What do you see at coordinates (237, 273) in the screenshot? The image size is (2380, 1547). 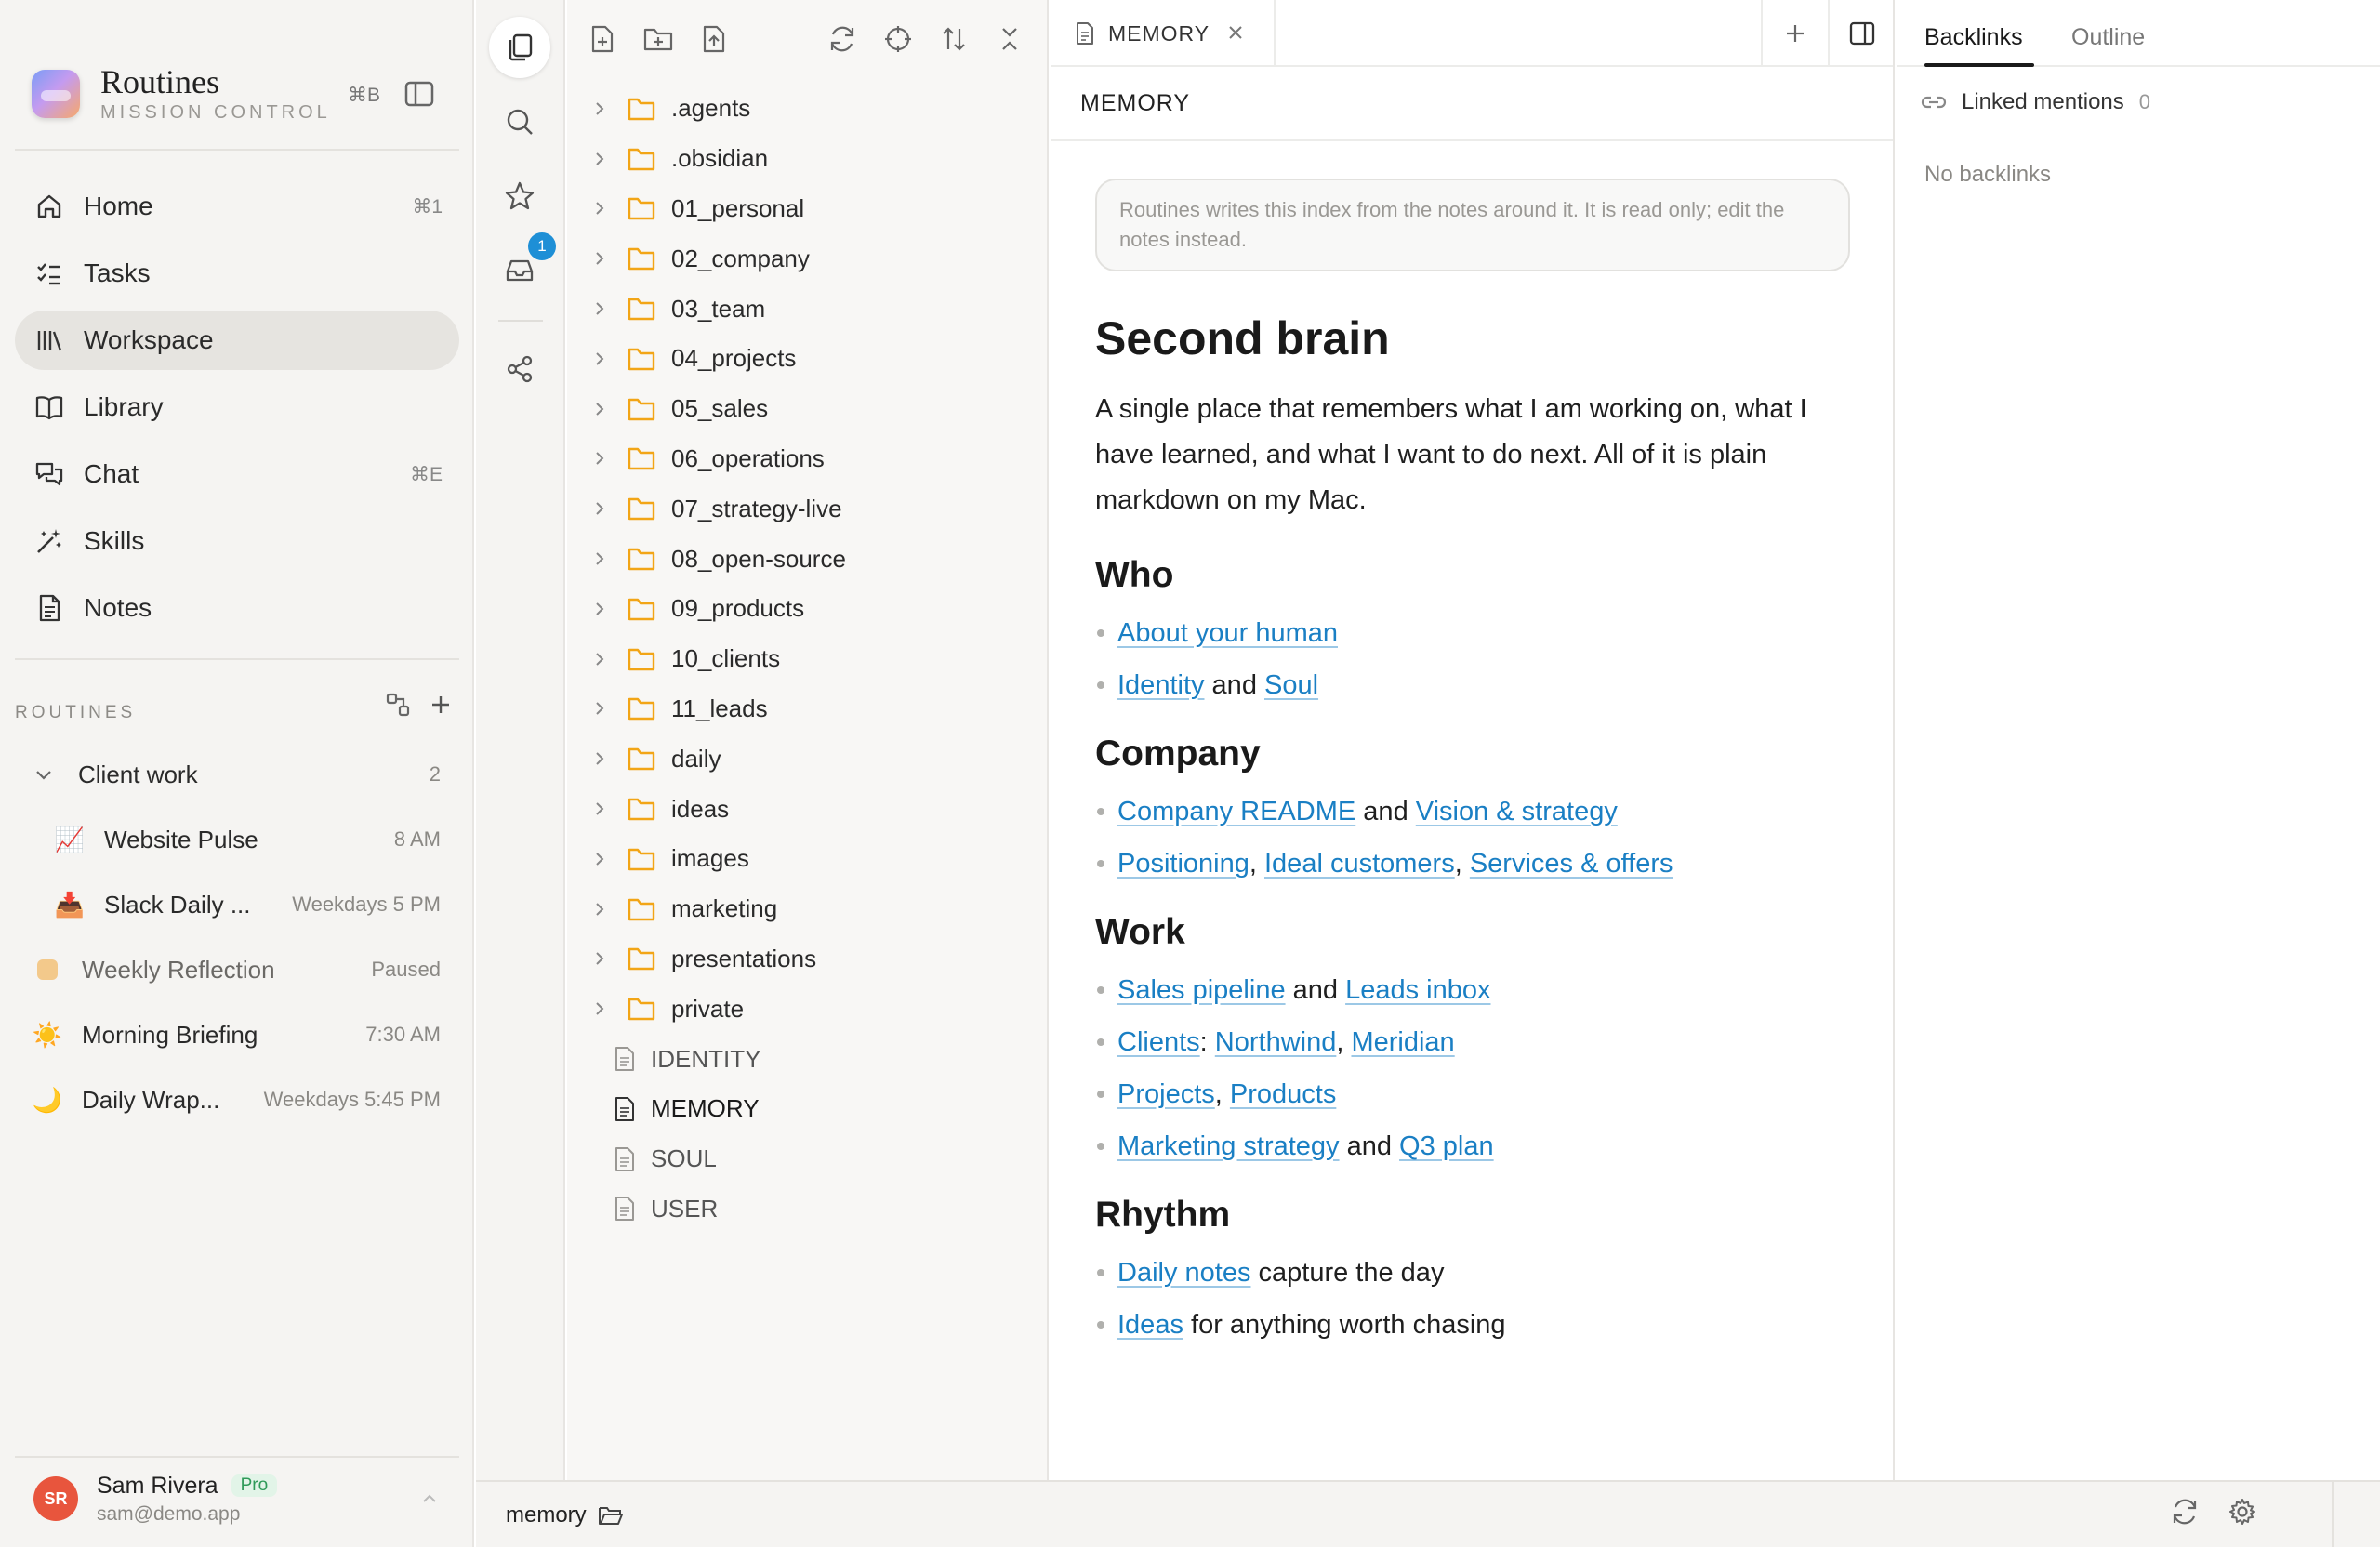 I see `nav-item-tasks: Tasks` at bounding box center [237, 273].